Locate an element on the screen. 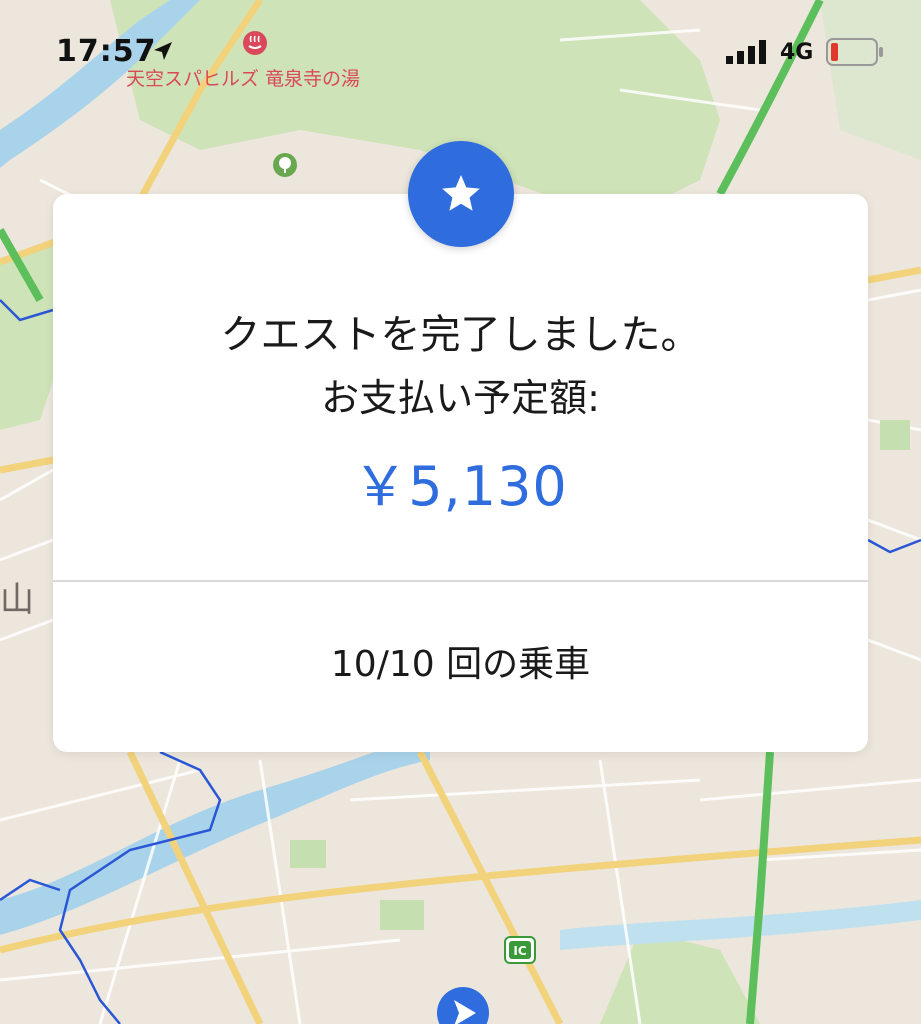 The width and height of the screenshot is (921, 1024). status-bar: 17:57 4G is located at coordinates (460, 36).